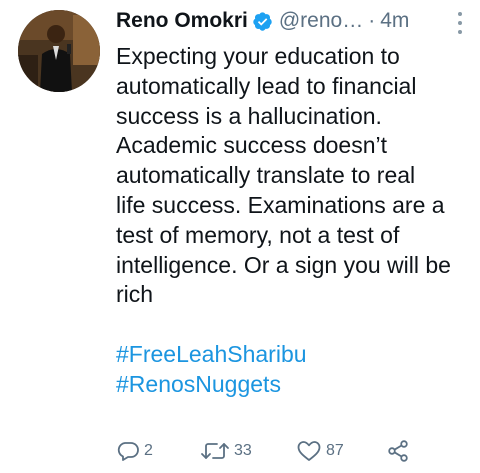 The image size is (480, 473). What do you see at coordinates (280, 204) in the screenshot?
I see `tweet-text-line: life success. Examinations are a` at bounding box center [280, 204].